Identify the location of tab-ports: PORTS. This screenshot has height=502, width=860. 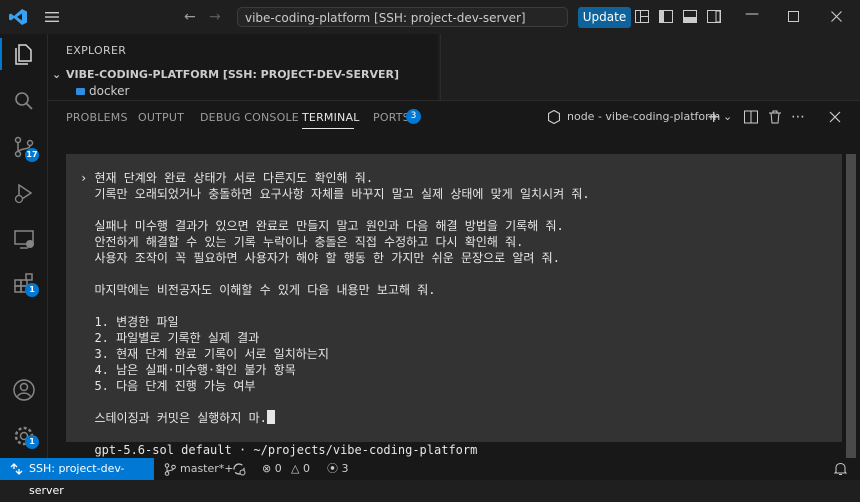
(391, 117).